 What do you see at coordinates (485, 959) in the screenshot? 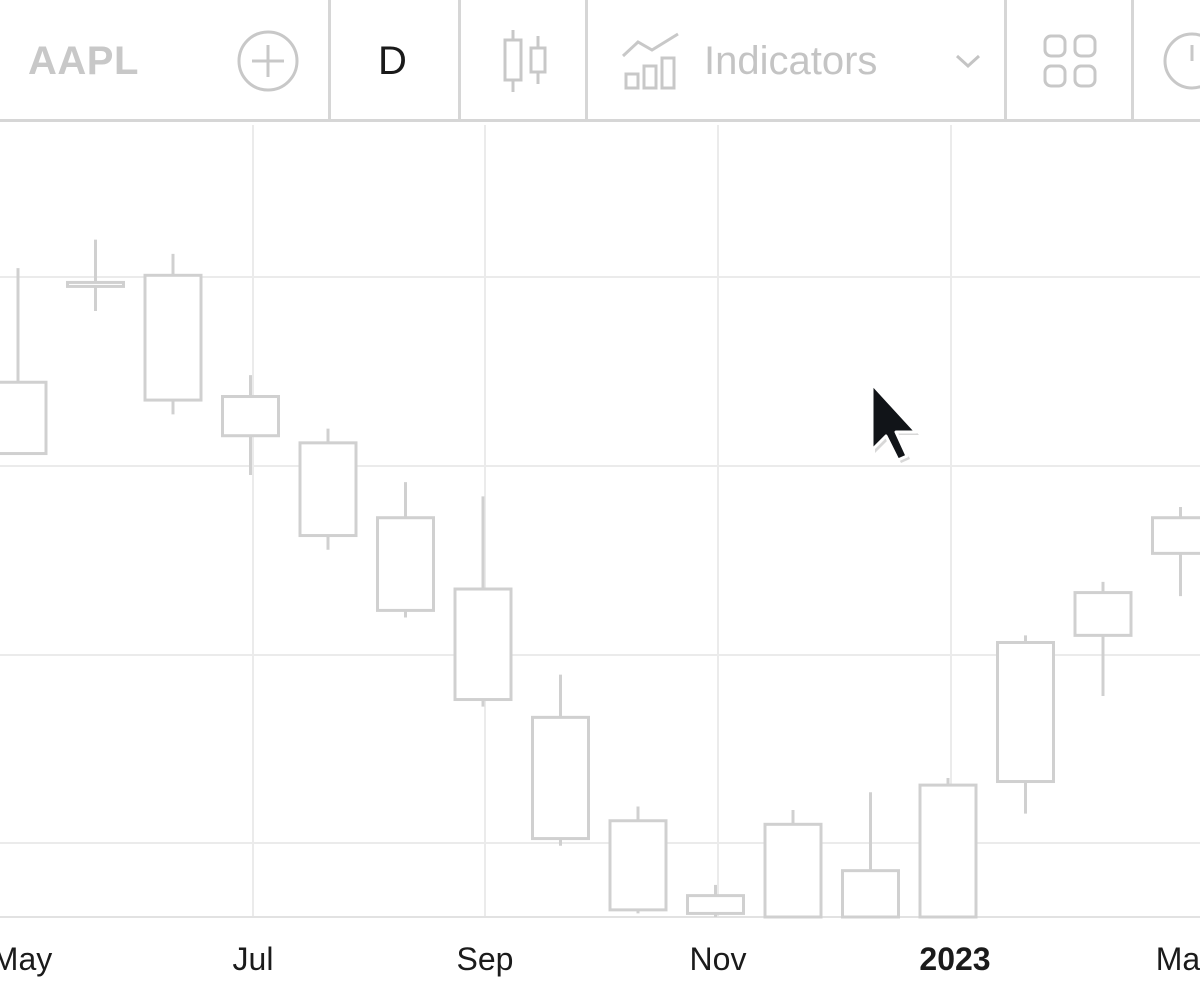
I see `time-axis-label: Sep` at bounding box center [485, 959].